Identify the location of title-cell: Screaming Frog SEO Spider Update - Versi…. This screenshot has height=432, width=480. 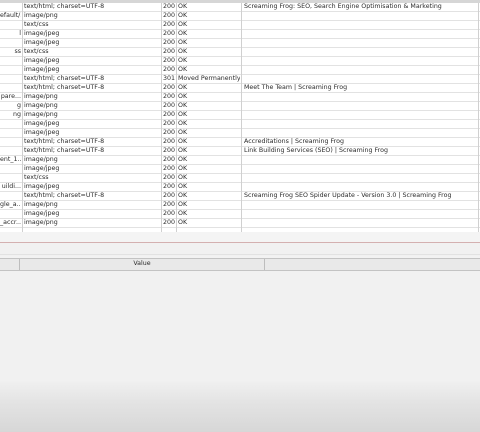
(348, 195).